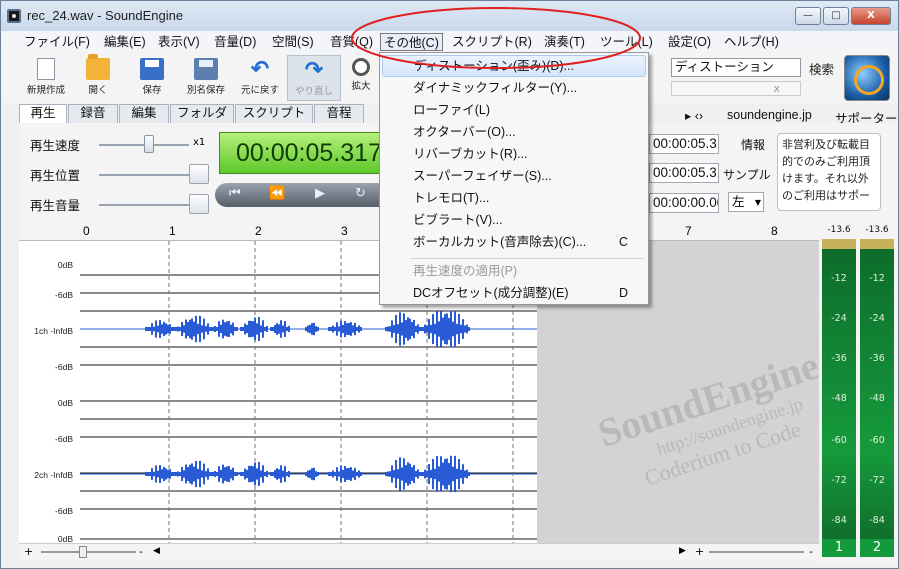  Describe the element at coordinates (43, 114) in the screenshot. I see `tab-play: 再生` at that location.